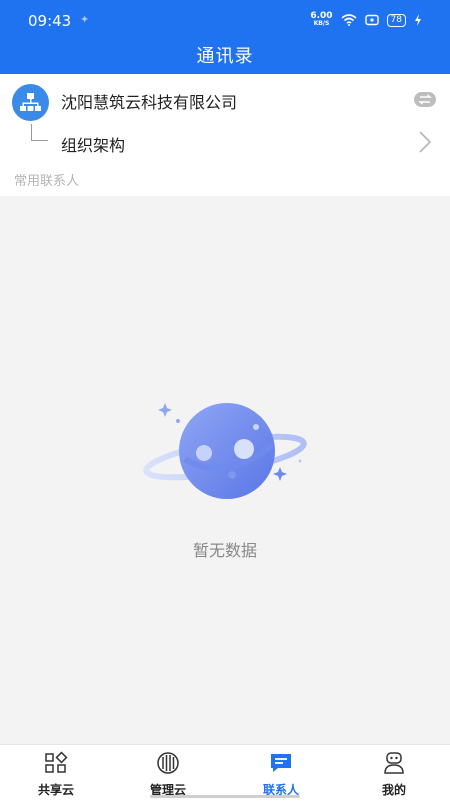 This screenshot has height=801, width=450. I want to click on page-title: 通讯录, so click(225, 56).